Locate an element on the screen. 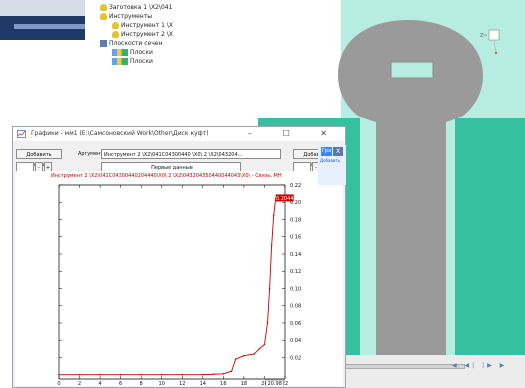 This screenshot has width=525, height=388. y-tick-label: 0.12 is located at coordinates (295, 272).